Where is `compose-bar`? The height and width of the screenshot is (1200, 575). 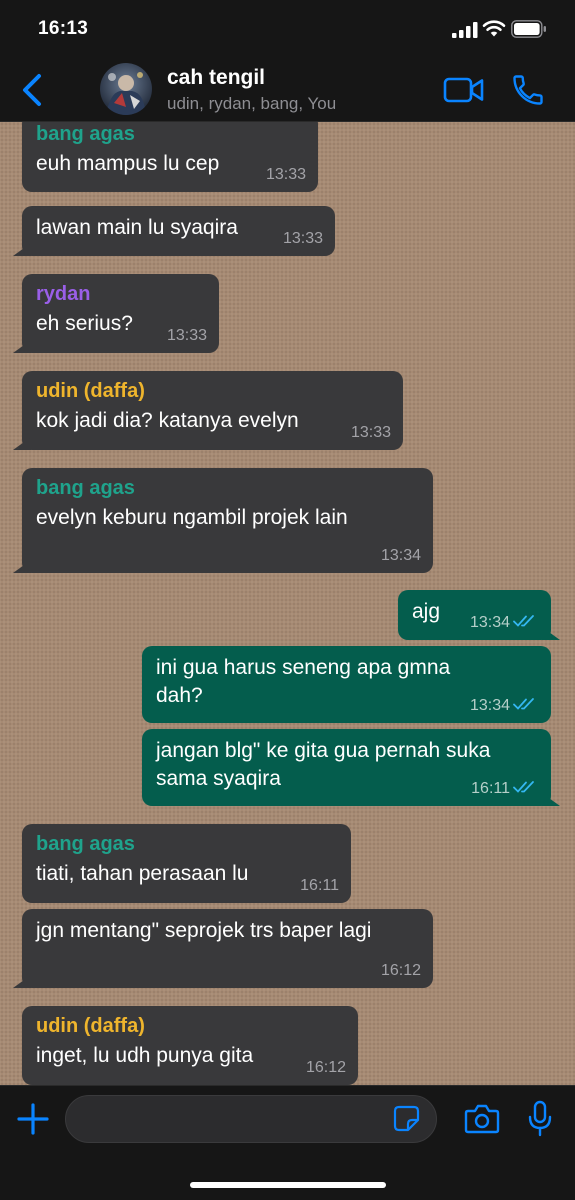
compose-bar is located at coordinates (287, 1142).